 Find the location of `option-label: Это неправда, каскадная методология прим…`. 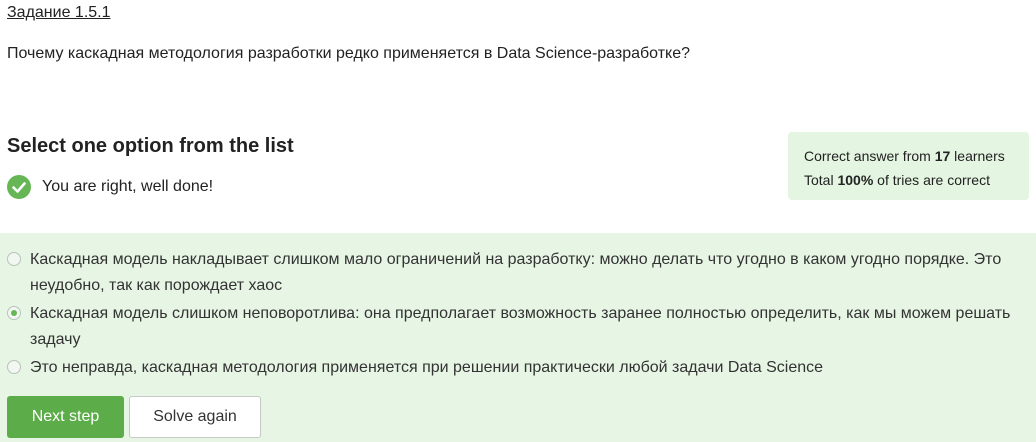

option-label: Это неправда, каскадная методология прим… is located at coordinates (427, 367).